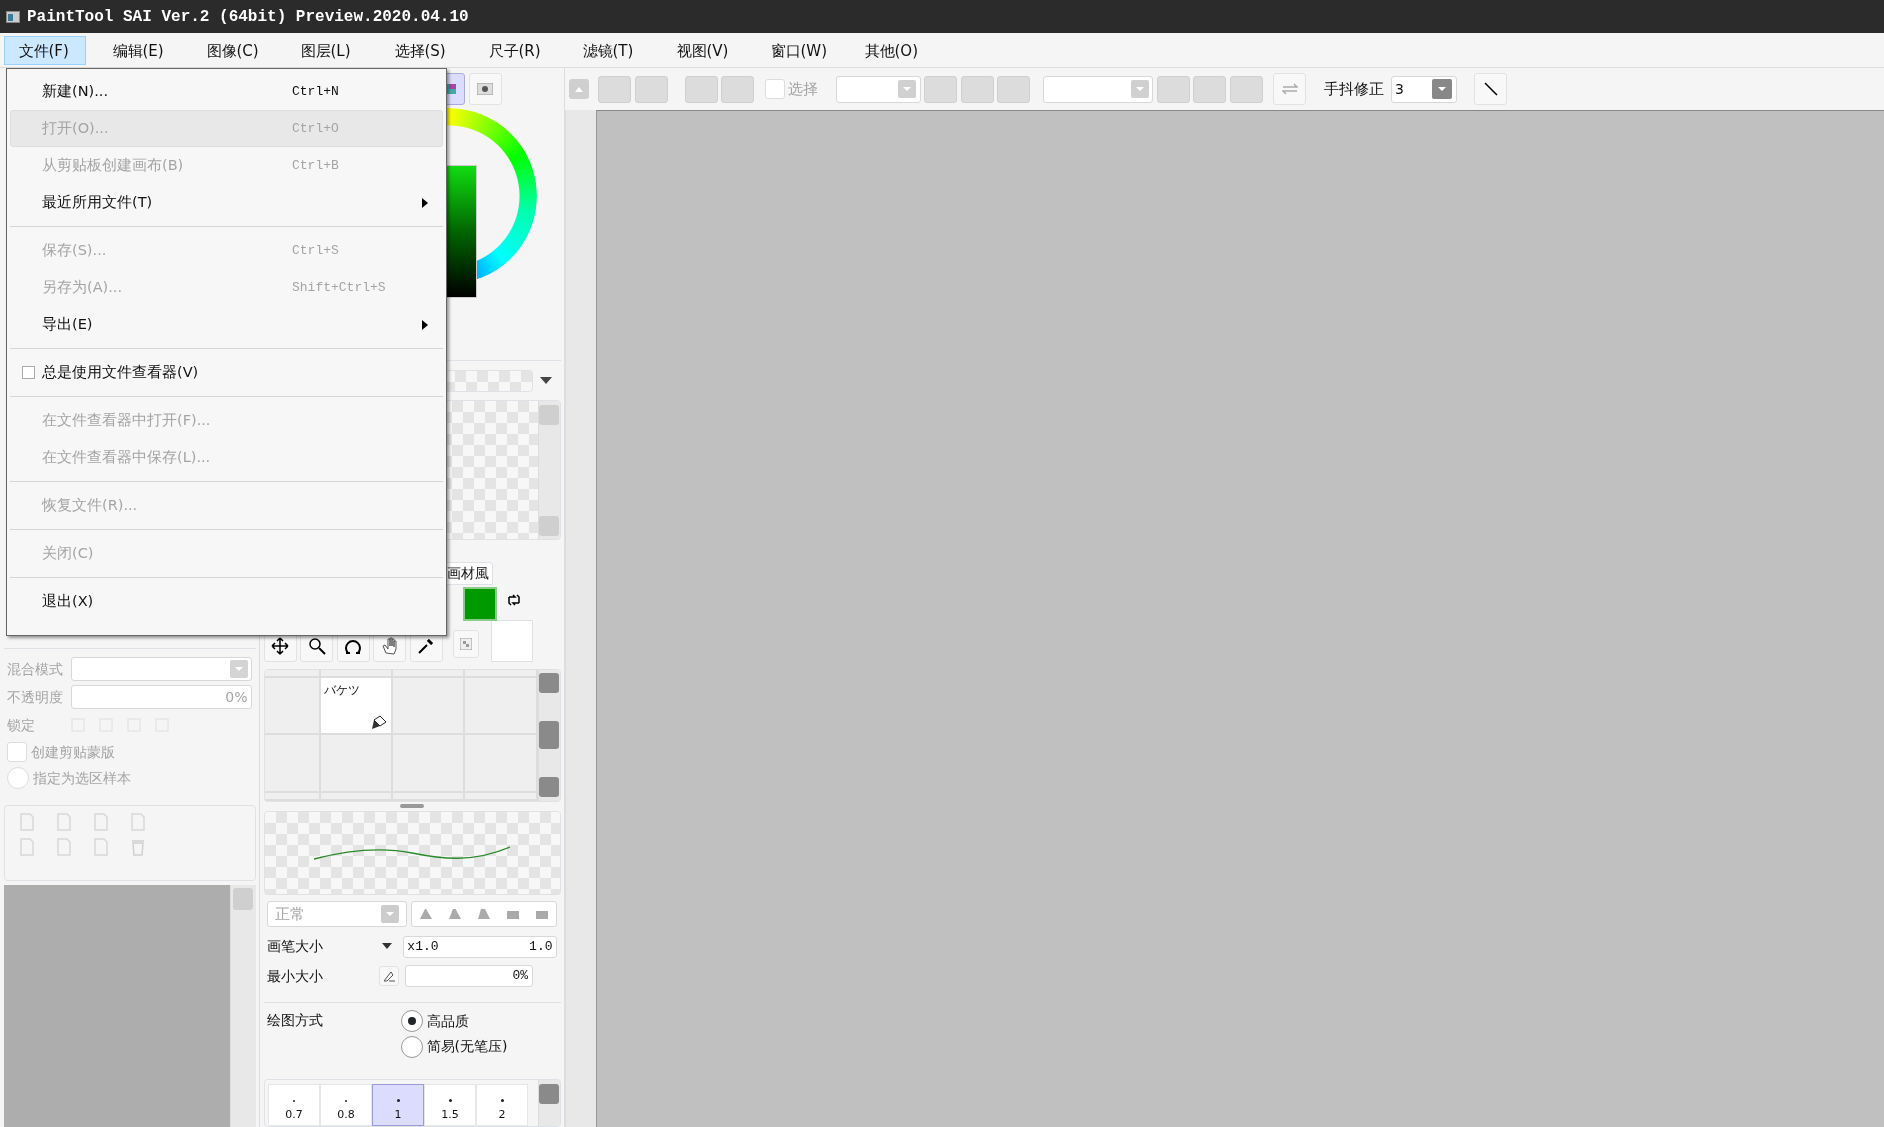 This screenshot has width=1884, height=1127. Describe the element at coordinates (511, 641) in the screenshot. I see `background-color-swatch` at that location.